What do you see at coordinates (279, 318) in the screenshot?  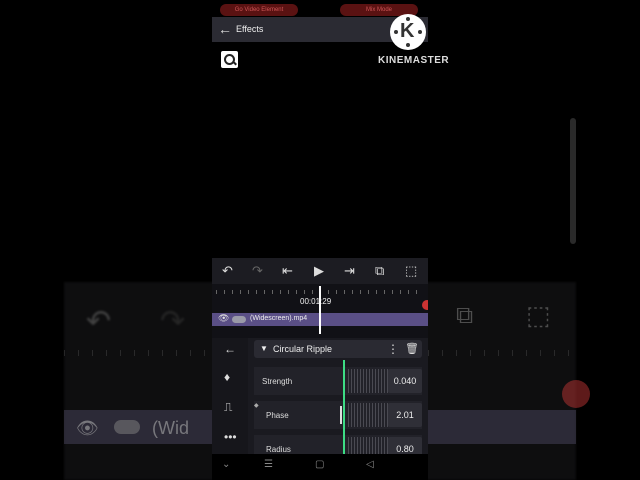 I see `clip-name: (Widescreen).mp4` at bounding box center [279, 318].